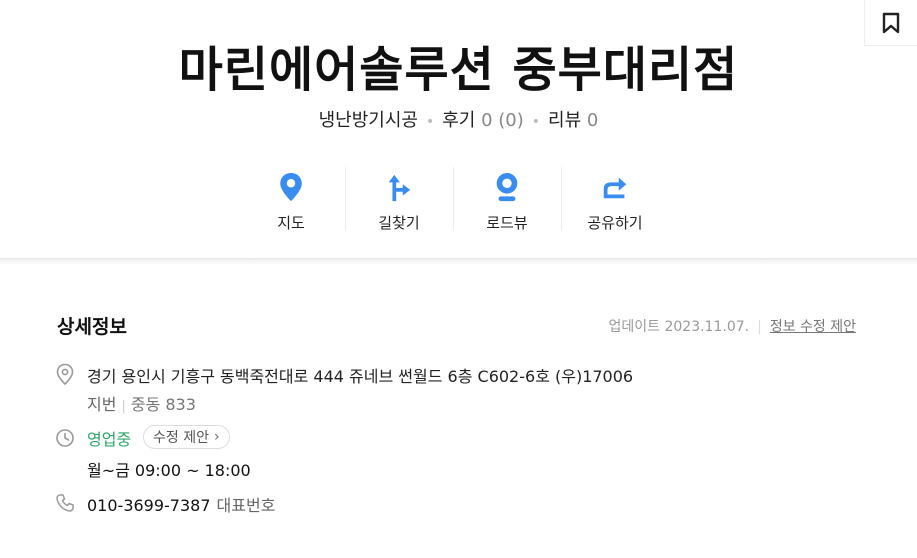 This screenshot has width=917, height=558. I want to click on directions-button: 길찾기, so click(399, 199).